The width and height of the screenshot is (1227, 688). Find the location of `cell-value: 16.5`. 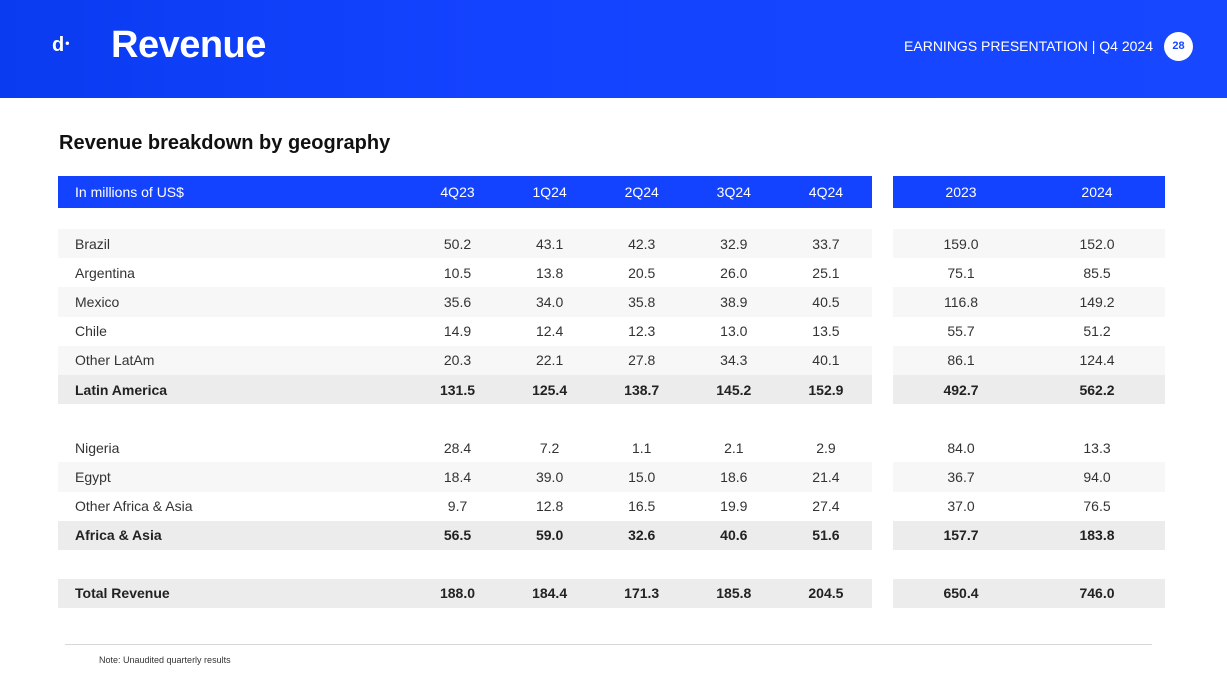

cell-value: 16.5 is located at coordinates (642, 506).